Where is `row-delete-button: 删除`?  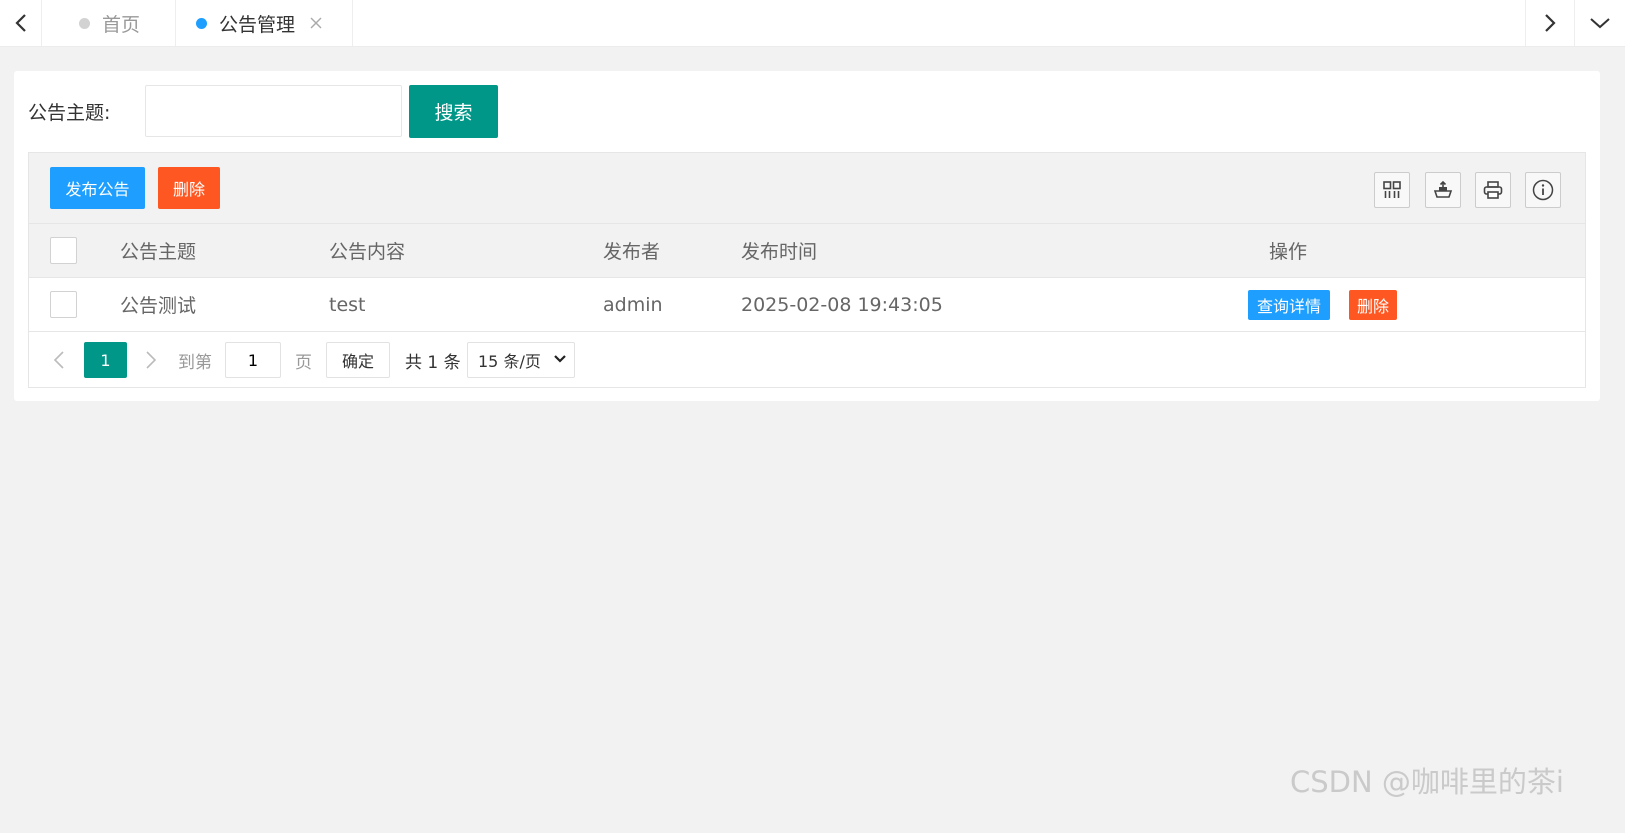
row-delete-button: 删除 is located at coordinates (1373, 304).